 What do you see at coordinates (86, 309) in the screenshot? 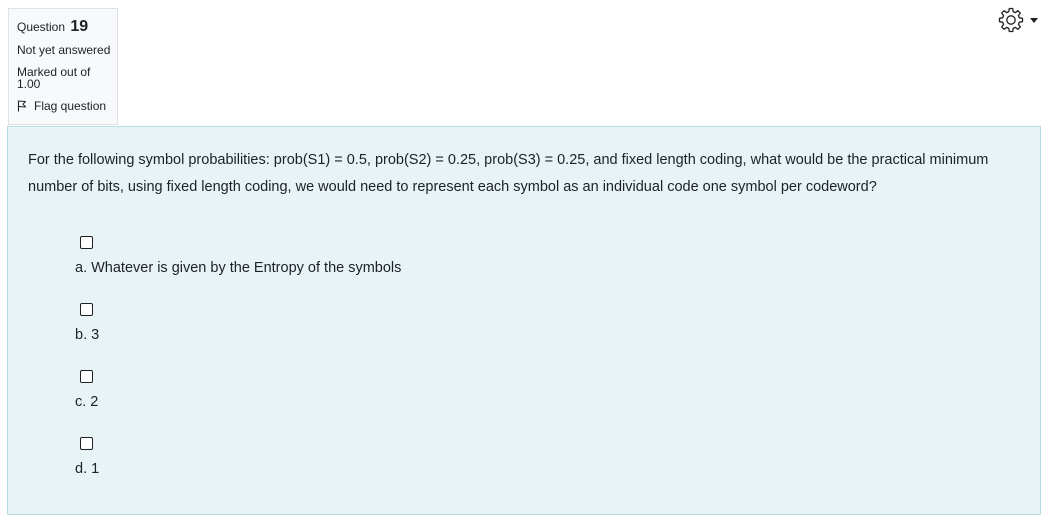
I see `answer-checkbox-b` at bounding box center [86, 309].